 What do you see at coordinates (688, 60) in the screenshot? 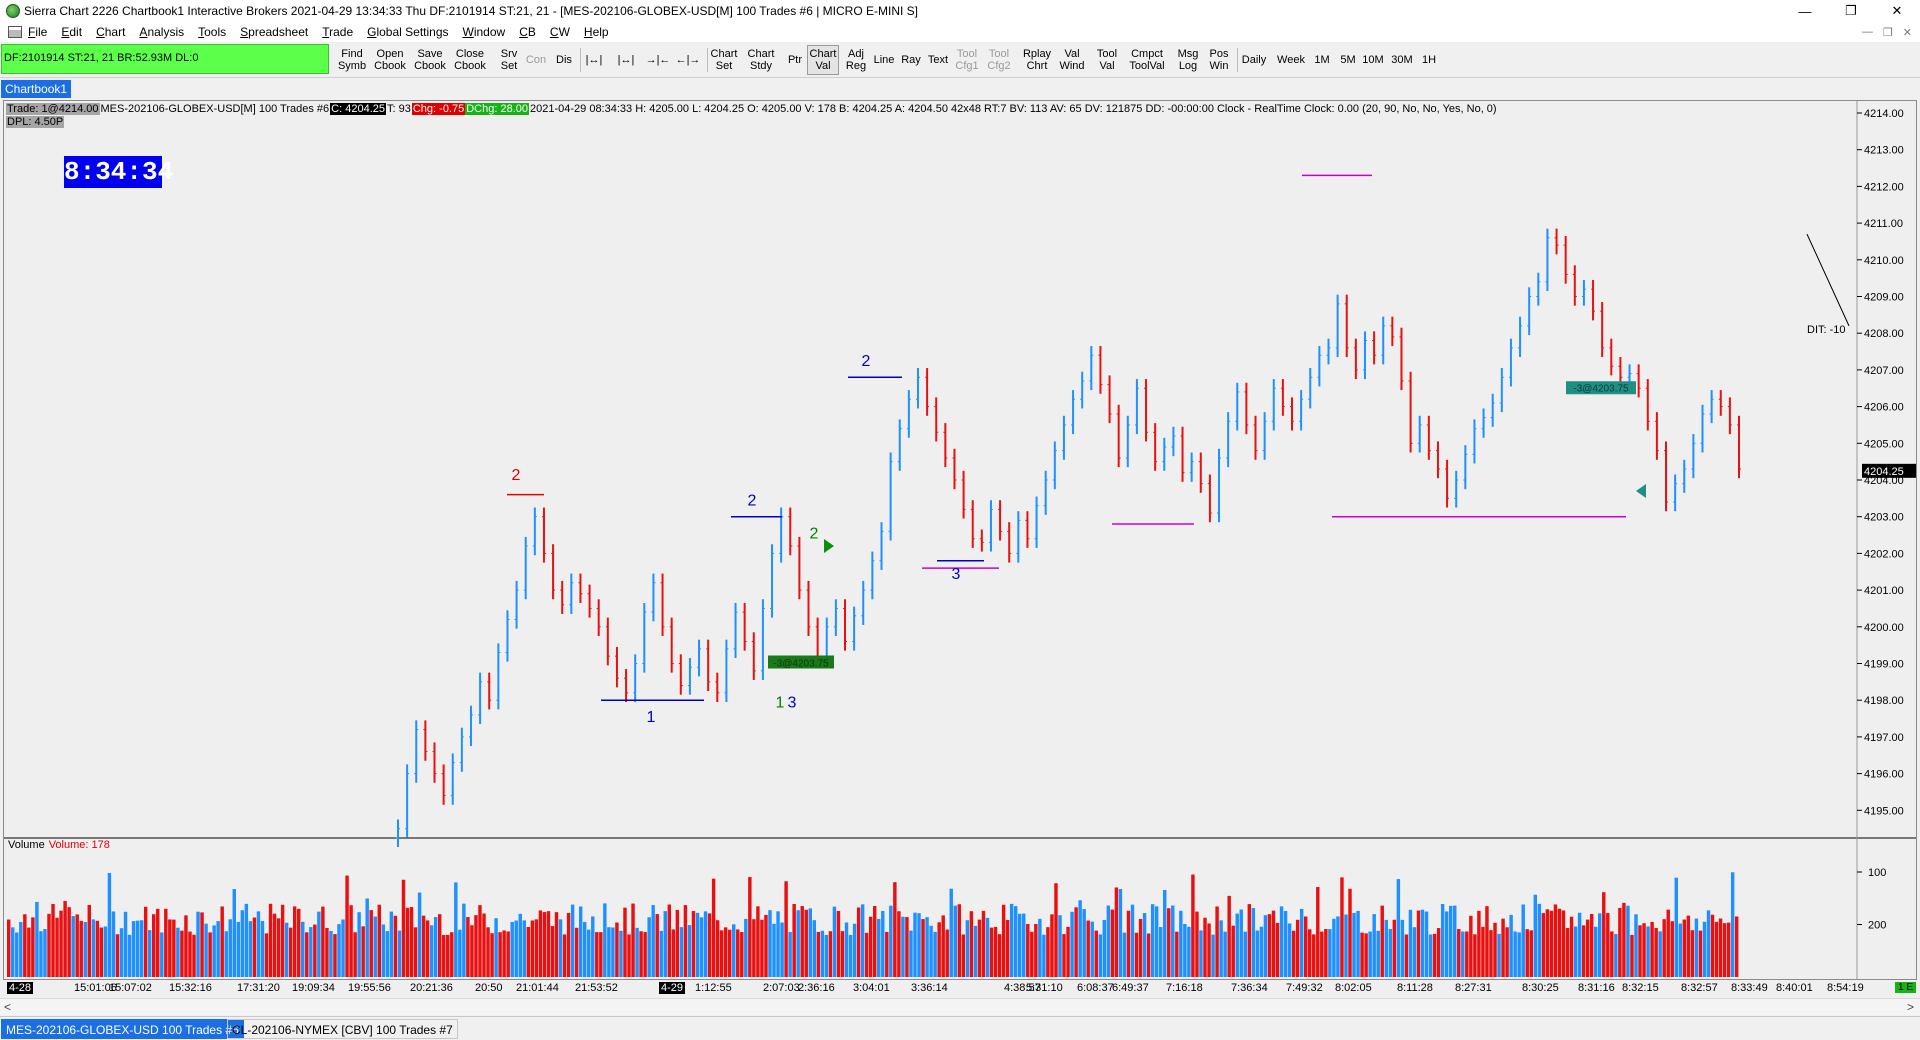
I see `scale-out-button: ←|→` at bounding box center [688, 60].